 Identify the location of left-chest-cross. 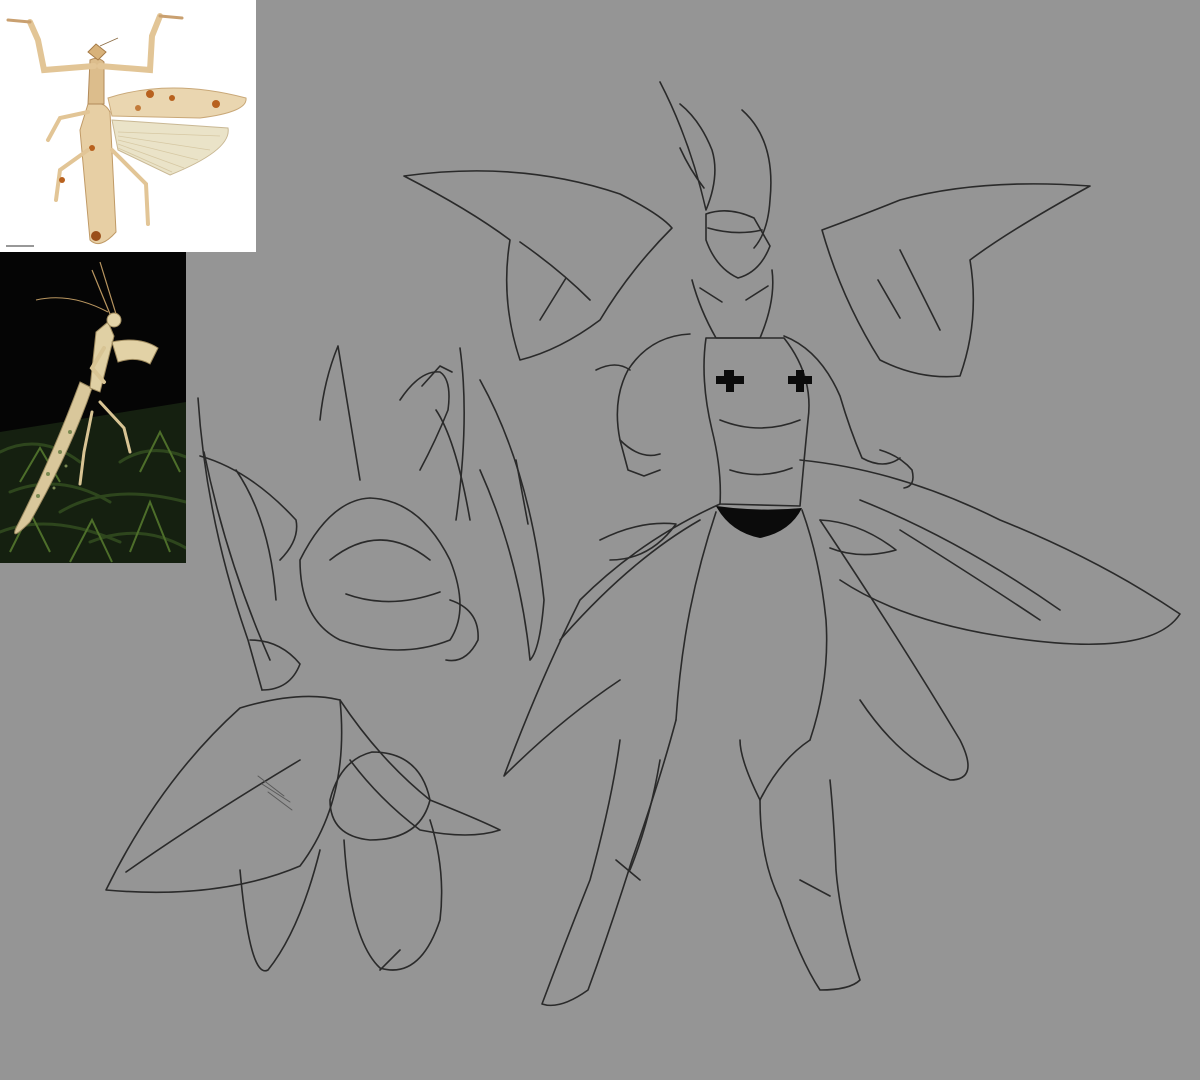
(730, 381).